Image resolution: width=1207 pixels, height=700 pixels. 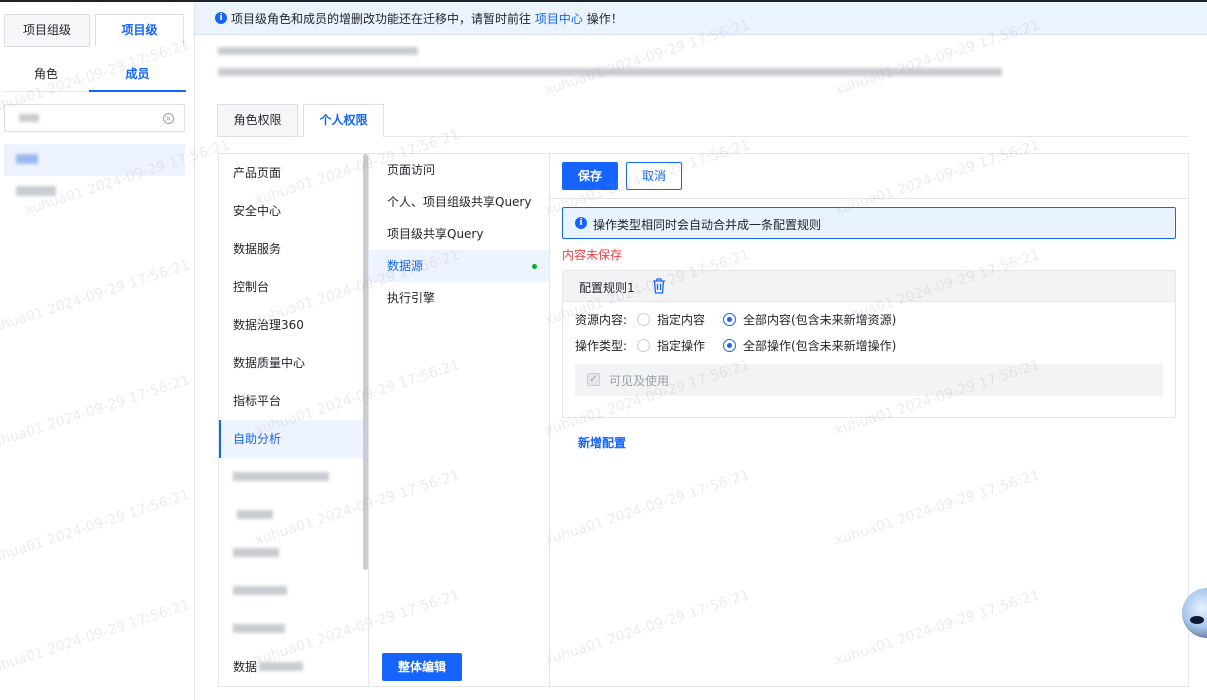 I want to click on search-value-redacted, so click(x=29, y=118).